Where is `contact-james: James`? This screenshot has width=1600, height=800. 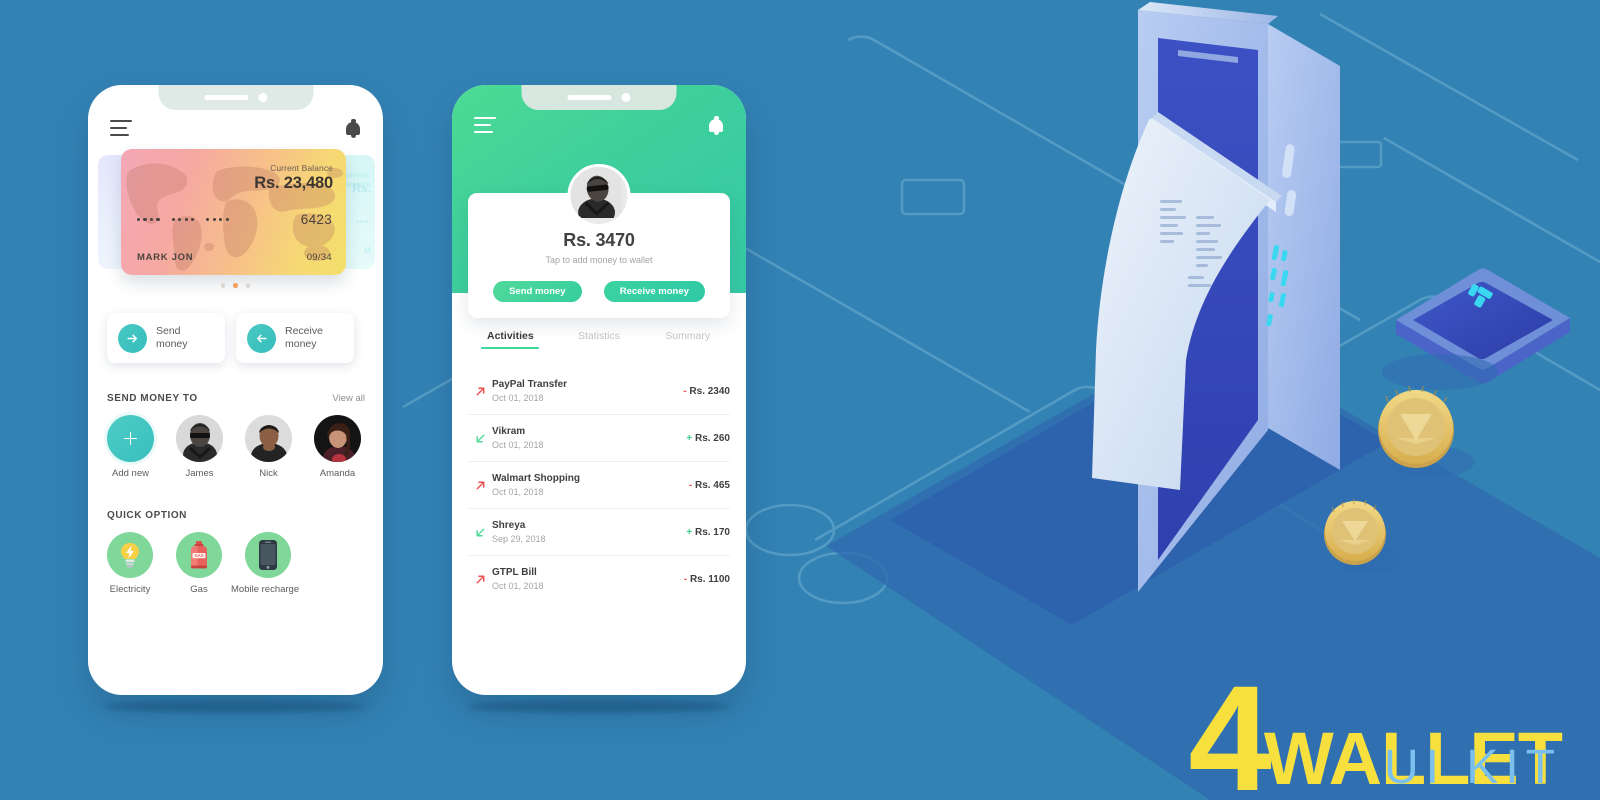 contact-james: James is located at coordinates (199, 447).